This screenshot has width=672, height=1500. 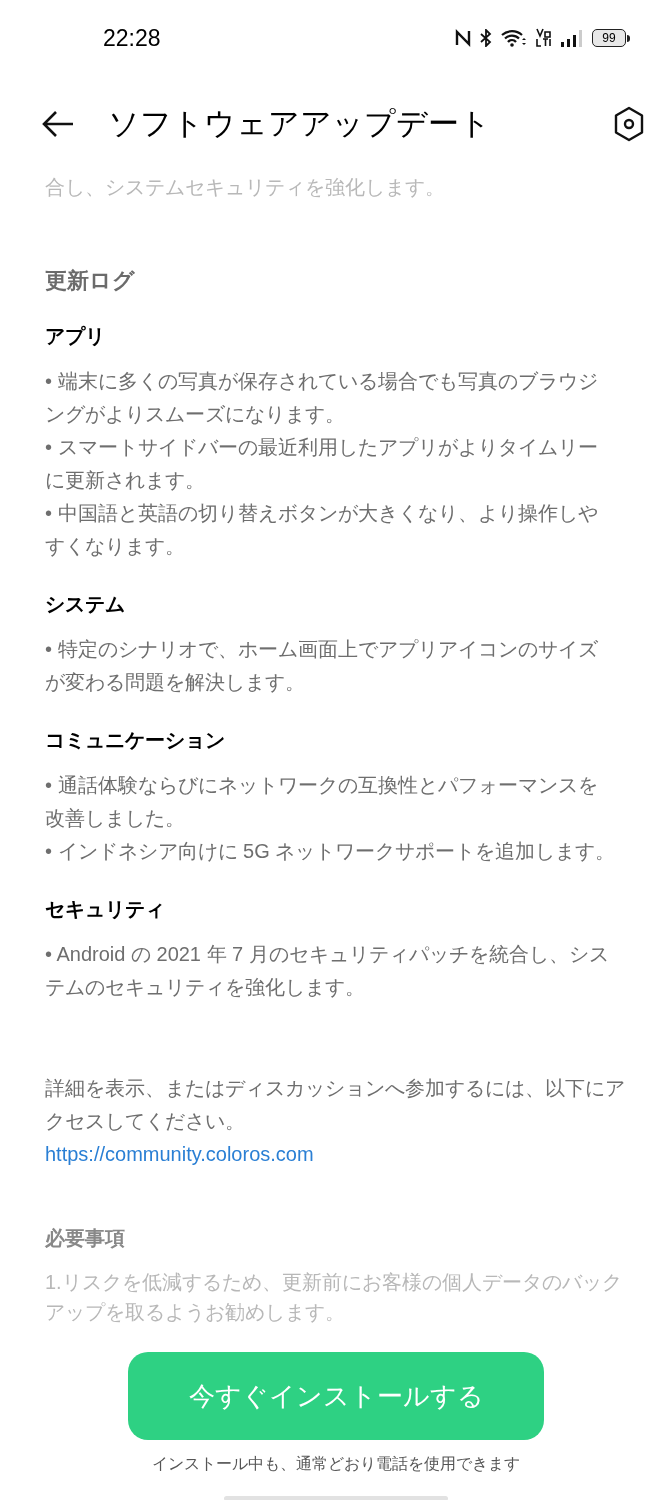 What do you see at coordinates (609, 38) in the screenshot?
I see `battery-indicator: 99` at bounding box center [609, 38].